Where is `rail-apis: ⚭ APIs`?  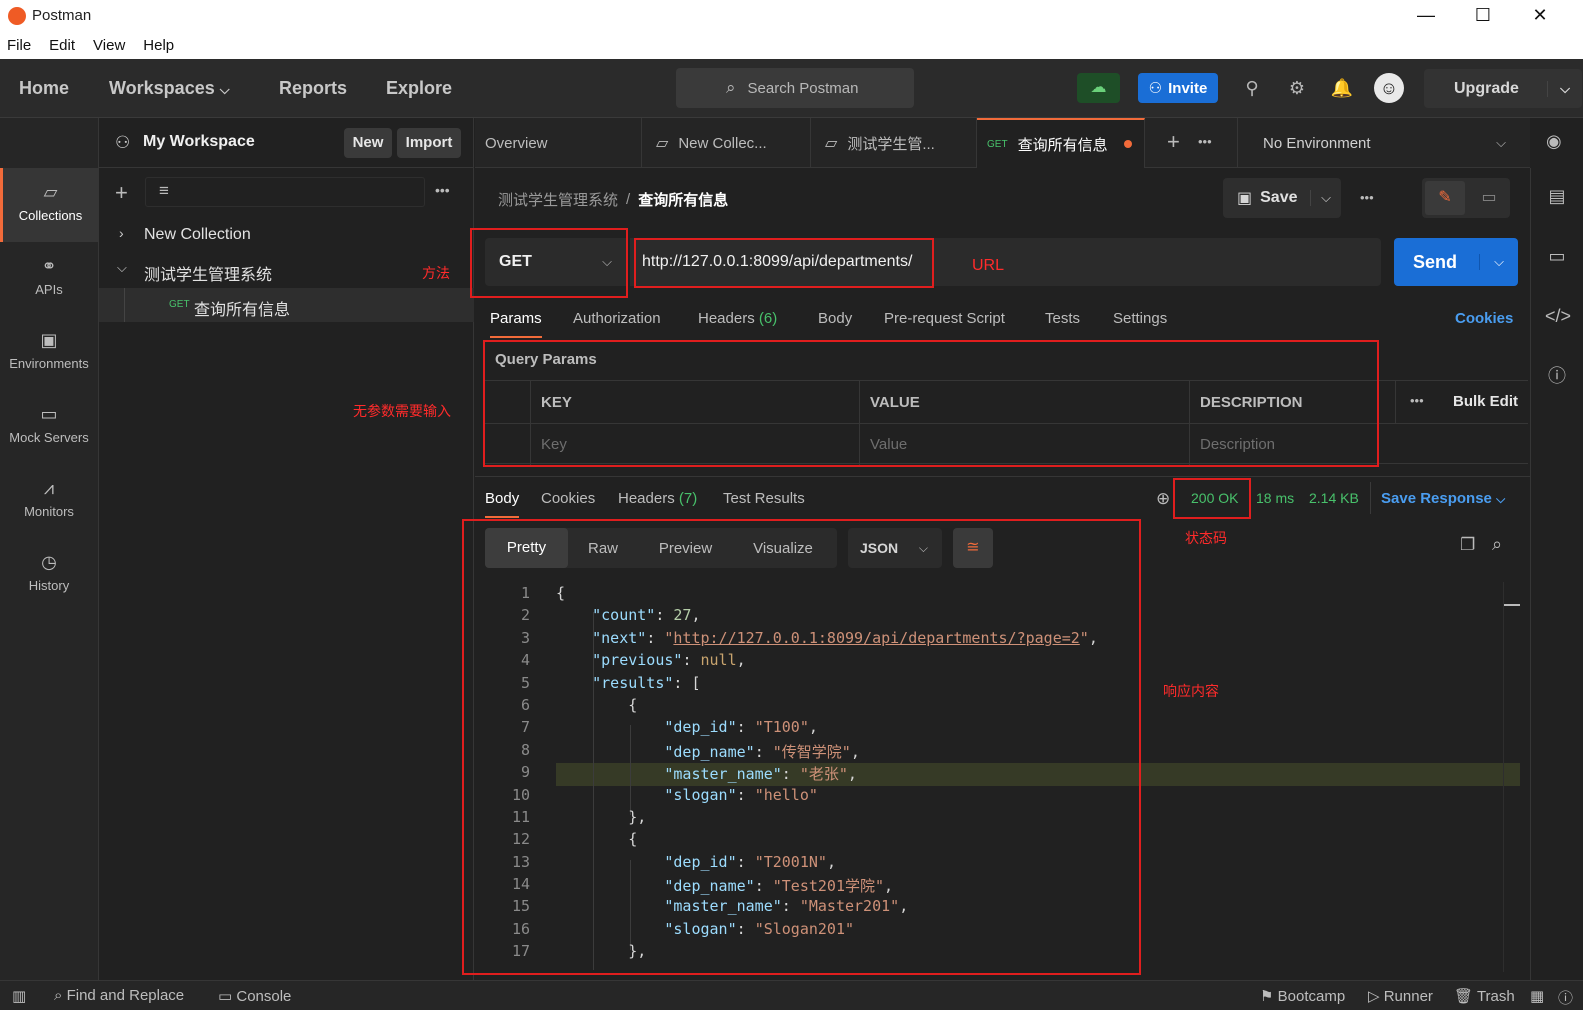 rail-apis: ⚭ APIs is located at coordinates (49, 279).